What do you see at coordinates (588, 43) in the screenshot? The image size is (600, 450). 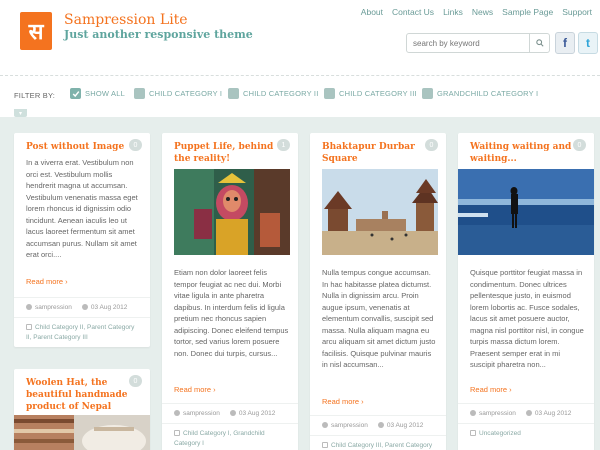 I see `twitter-icon: t` at bounding box center [588, 43].